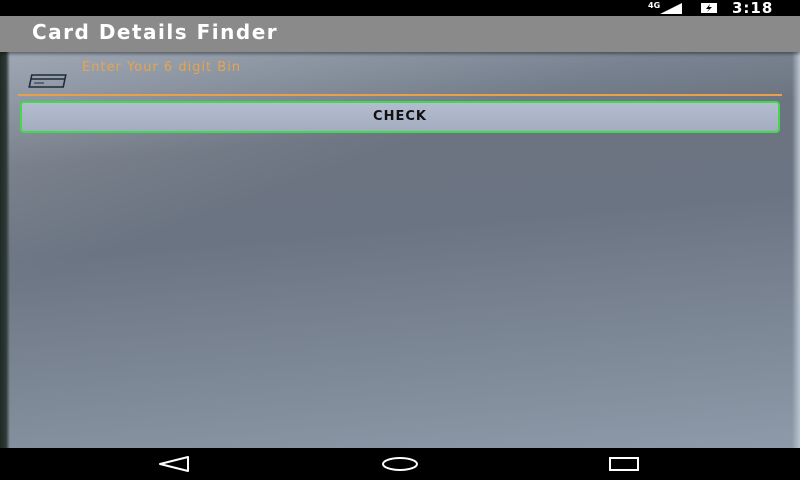 This screenshot has height=480, width=800. What do you see at coordinates (400, 95) in the screenshot?
I see `bin-input-underline` at bounding box center [400, 95].